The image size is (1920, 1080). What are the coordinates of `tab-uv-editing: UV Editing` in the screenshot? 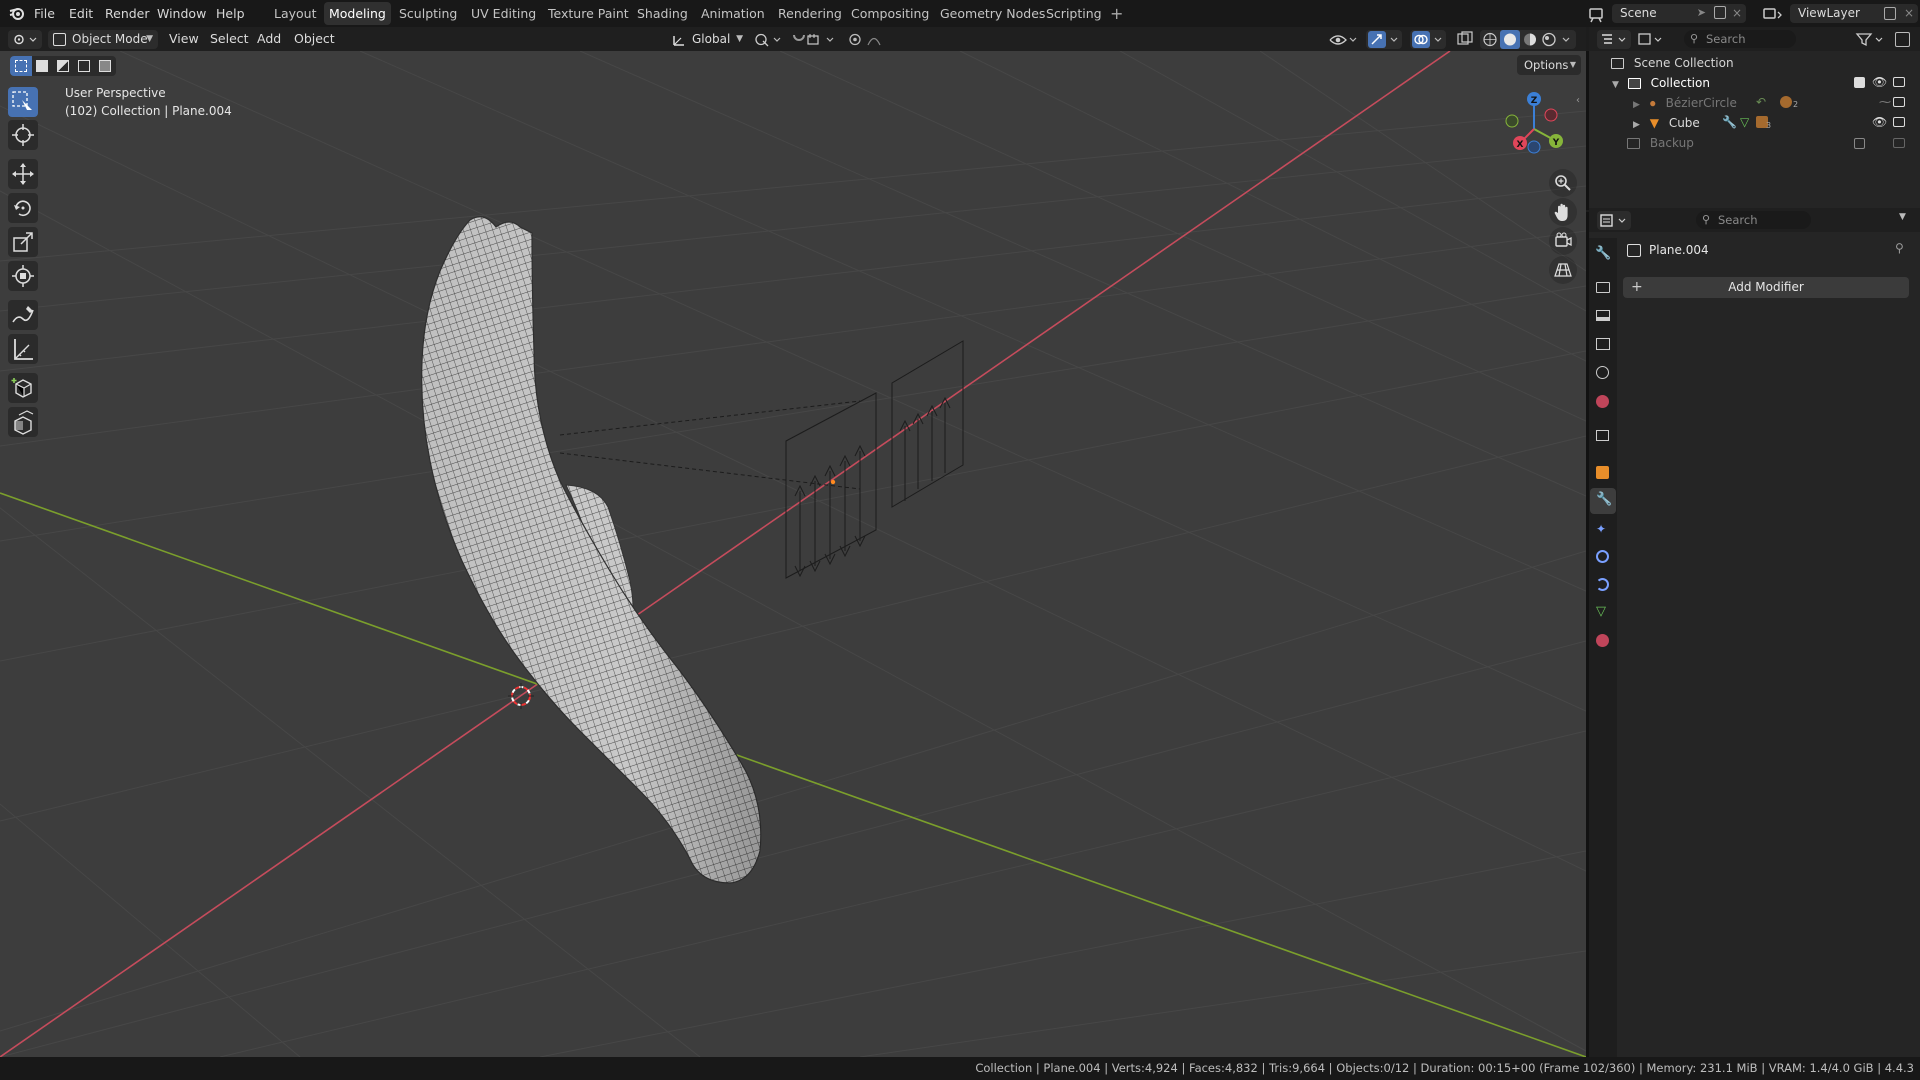 It's located at (503, 13).